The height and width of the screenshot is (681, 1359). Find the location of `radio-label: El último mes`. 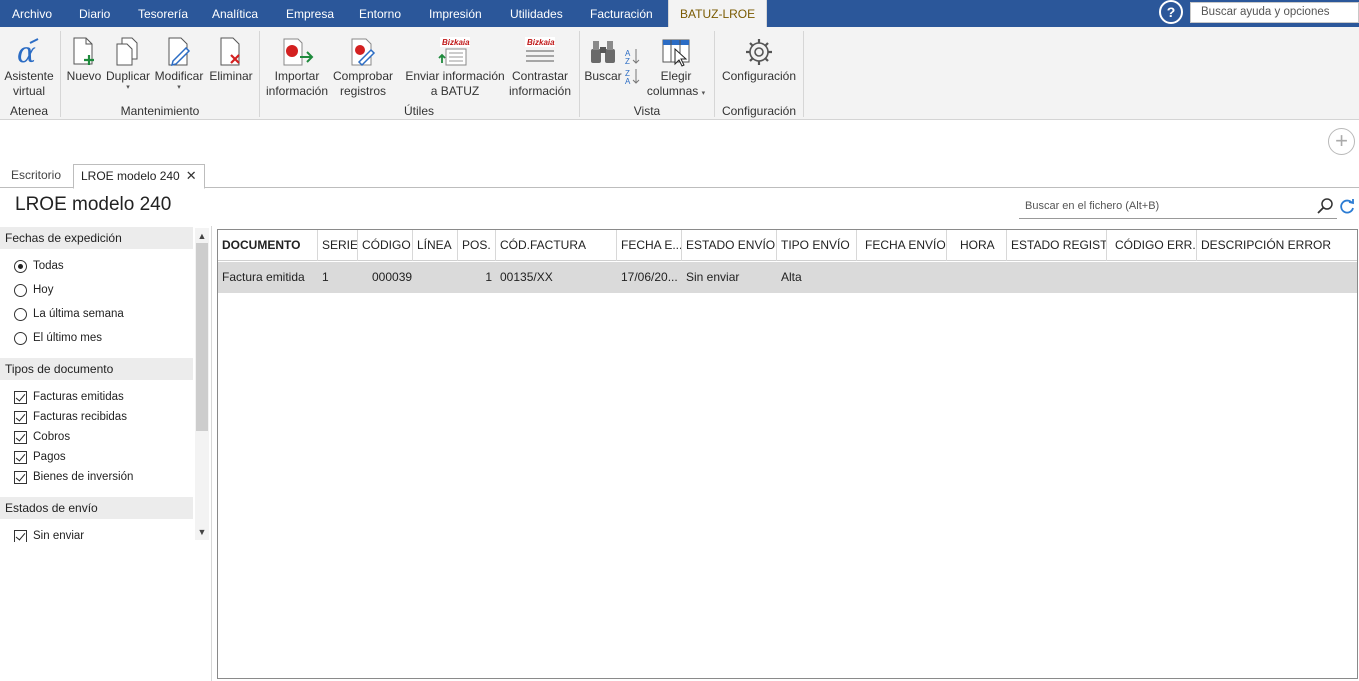

radio-label: El último mes is located at coordinates (68, 338).